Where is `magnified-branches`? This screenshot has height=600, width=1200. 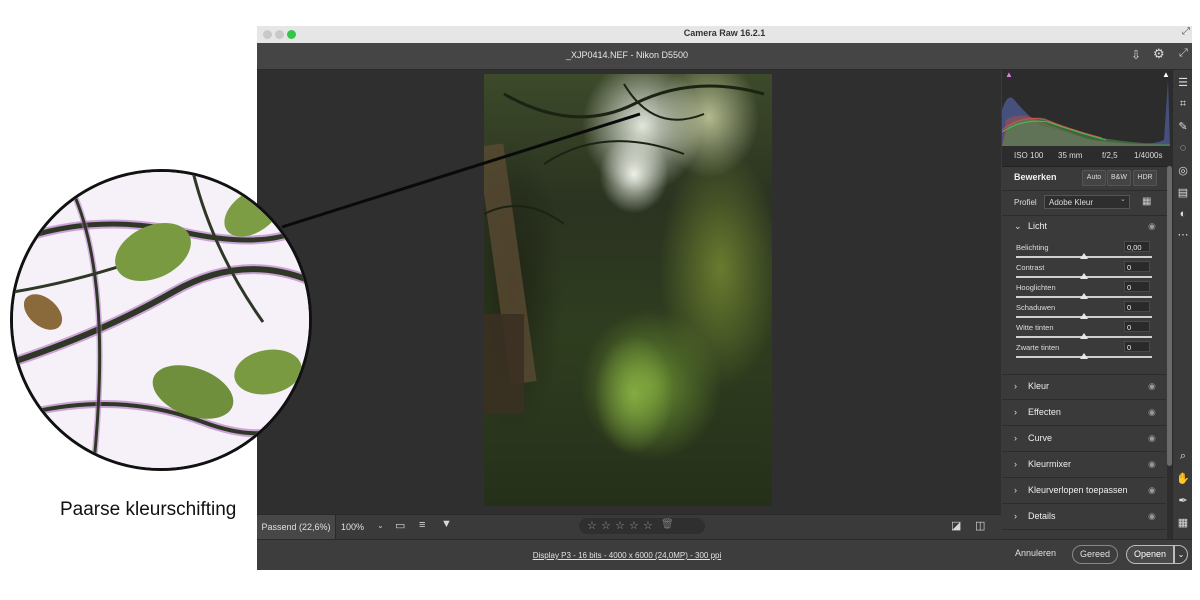 magnified-branches is located at coordinates (161, 320).